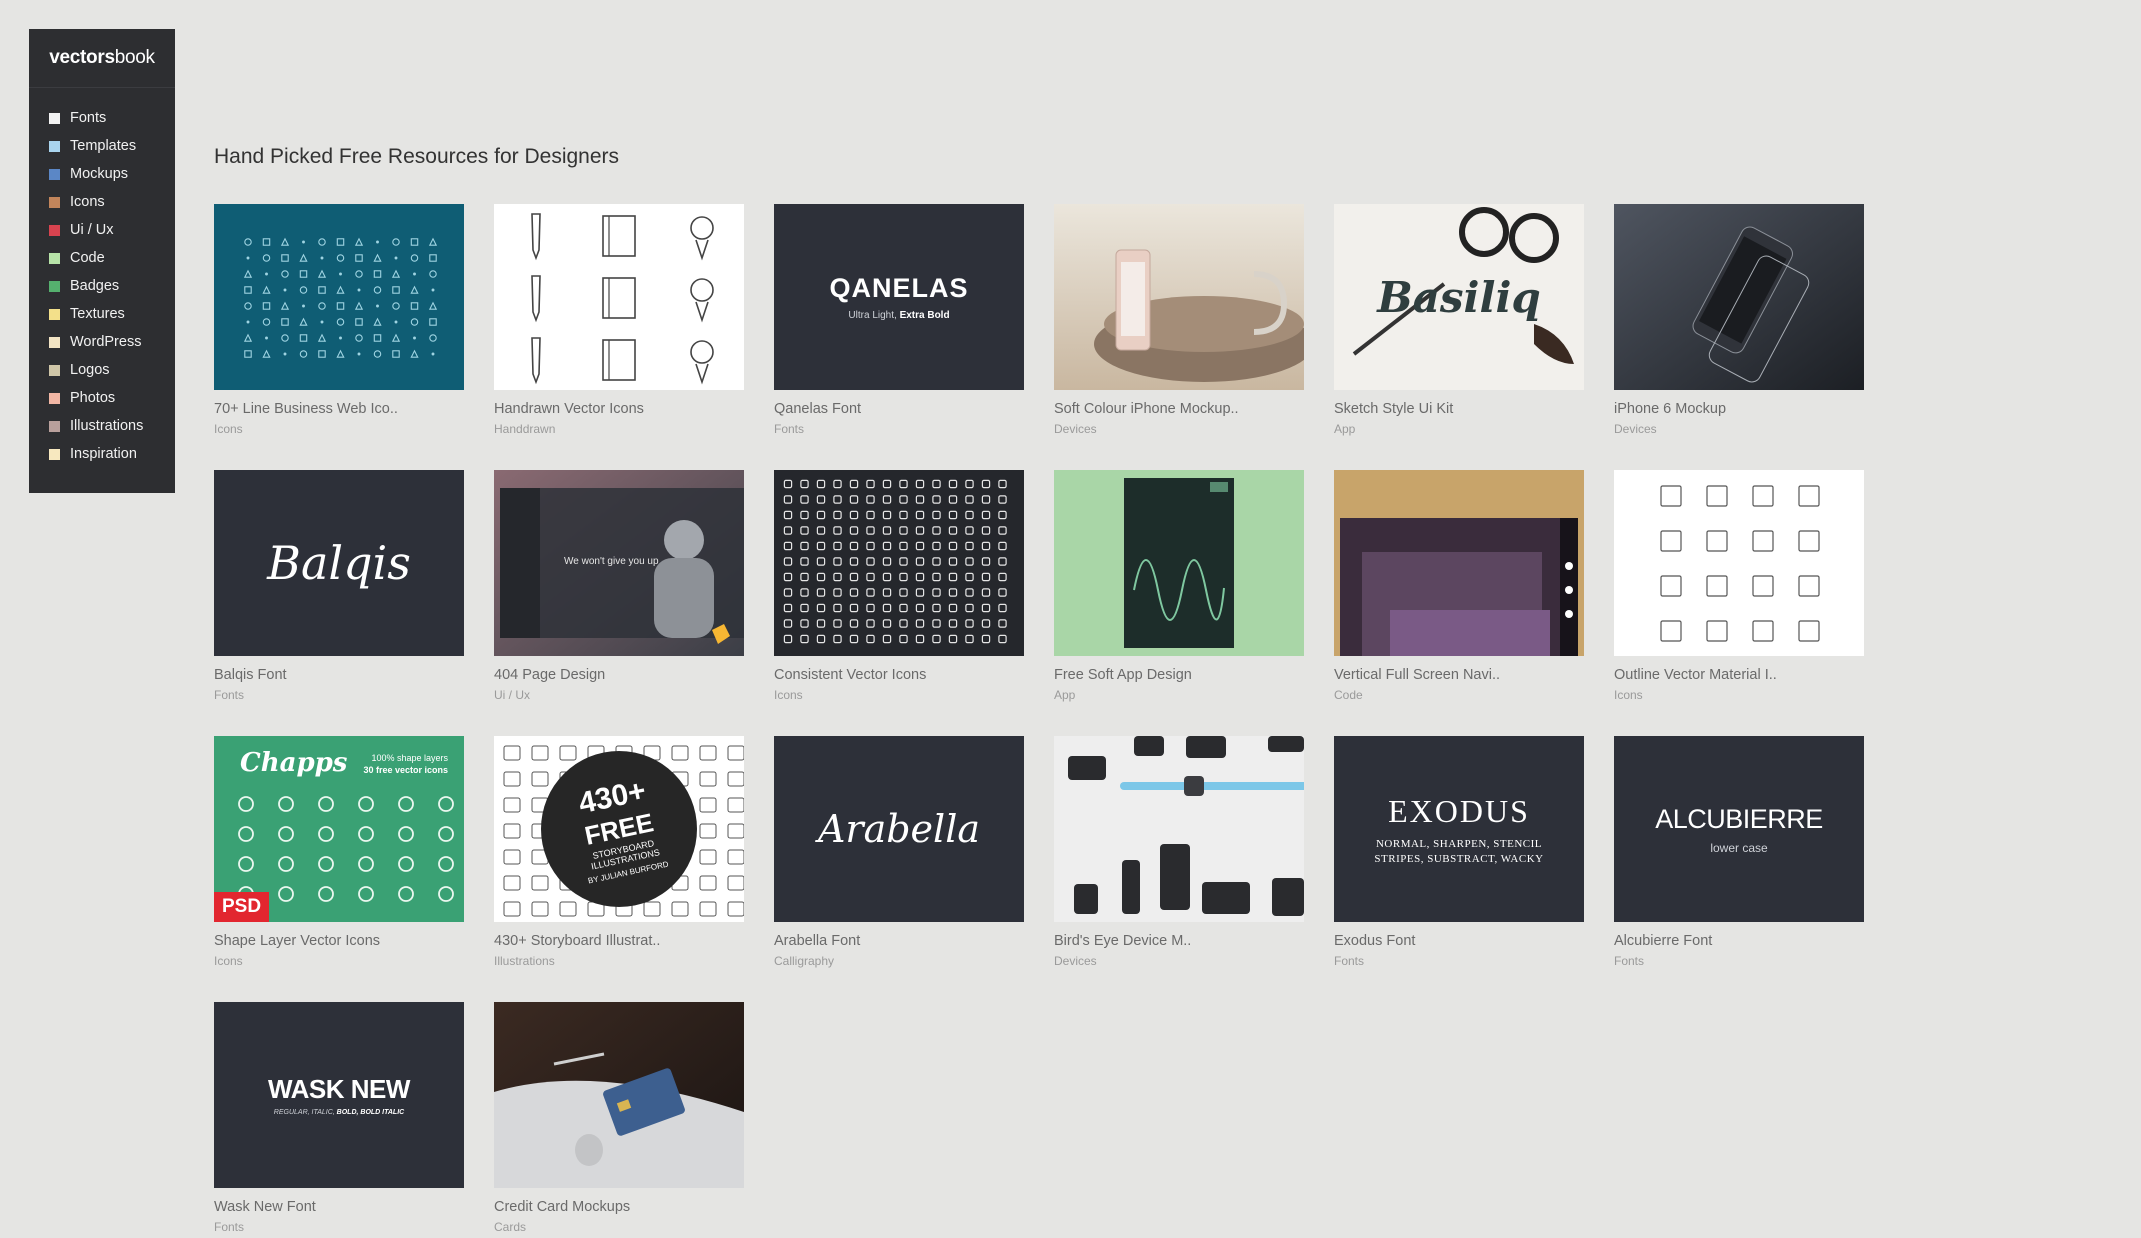  Describe the element at coordinates (1459, 675) in the screenshot. I see `resource-title: Vertical Full Screen Navi..` at that location.